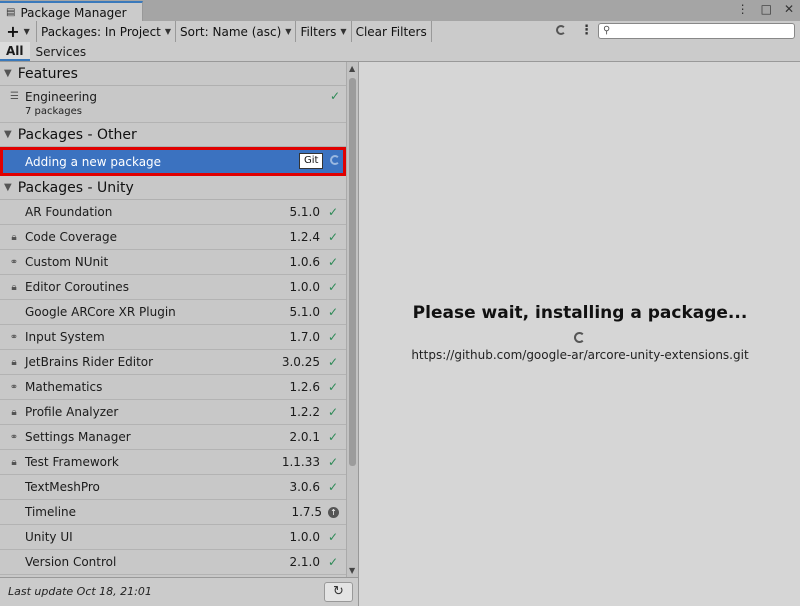  Describe the element at coordinates (607, 30) in the screenshot. I see `search-icon: ⚲` at that location.